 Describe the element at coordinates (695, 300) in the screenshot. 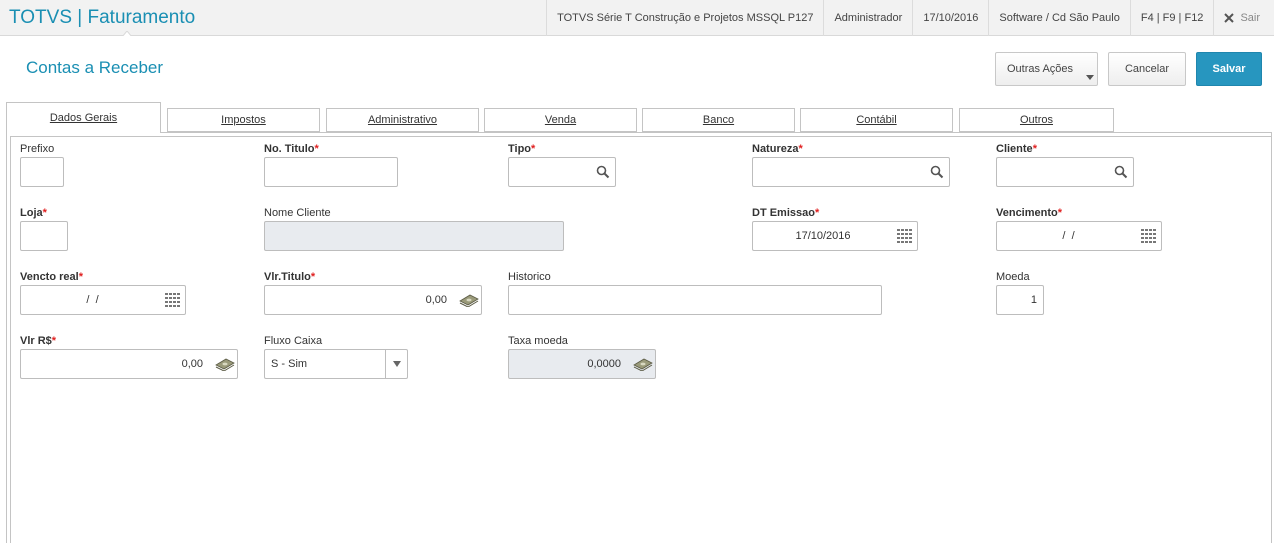

I see `historico-field` at that location.